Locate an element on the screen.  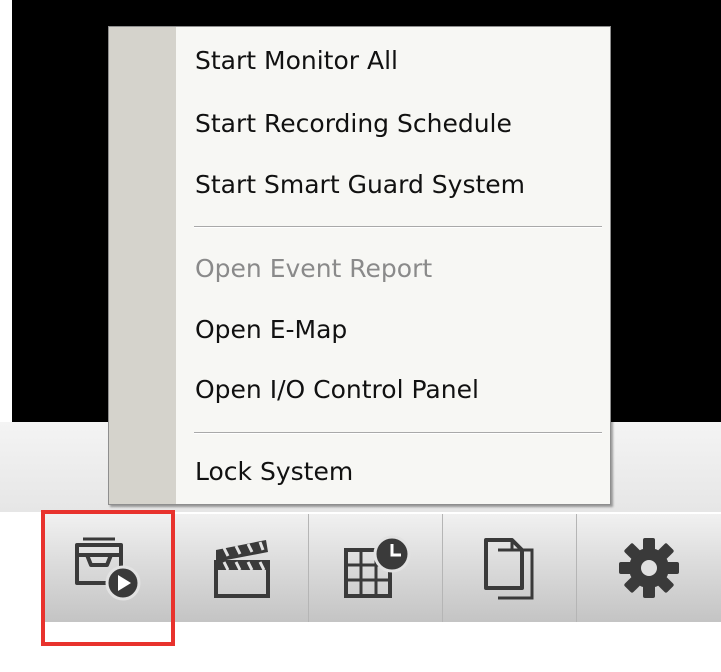
documents-icon is located at coordinates (508, 569).